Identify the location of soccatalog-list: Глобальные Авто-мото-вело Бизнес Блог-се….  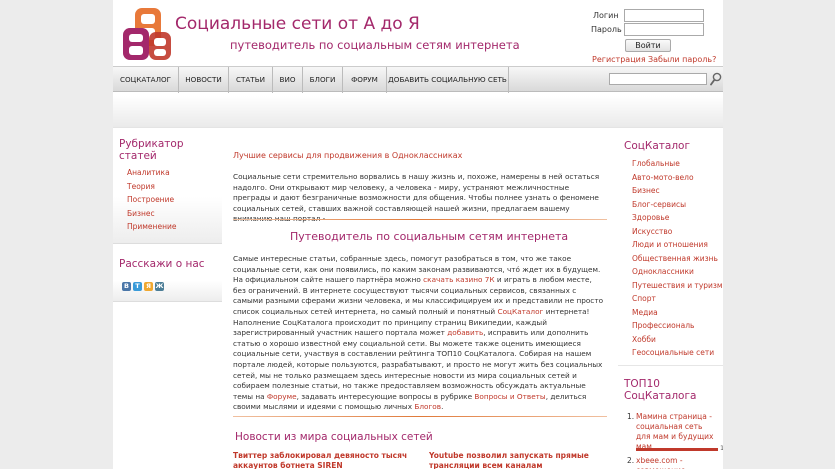
(677, 258).